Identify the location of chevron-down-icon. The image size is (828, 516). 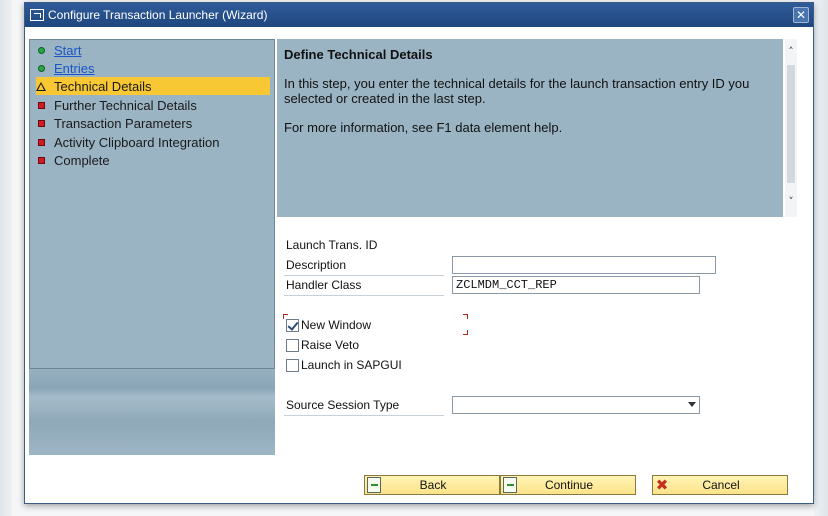
(692, 404).